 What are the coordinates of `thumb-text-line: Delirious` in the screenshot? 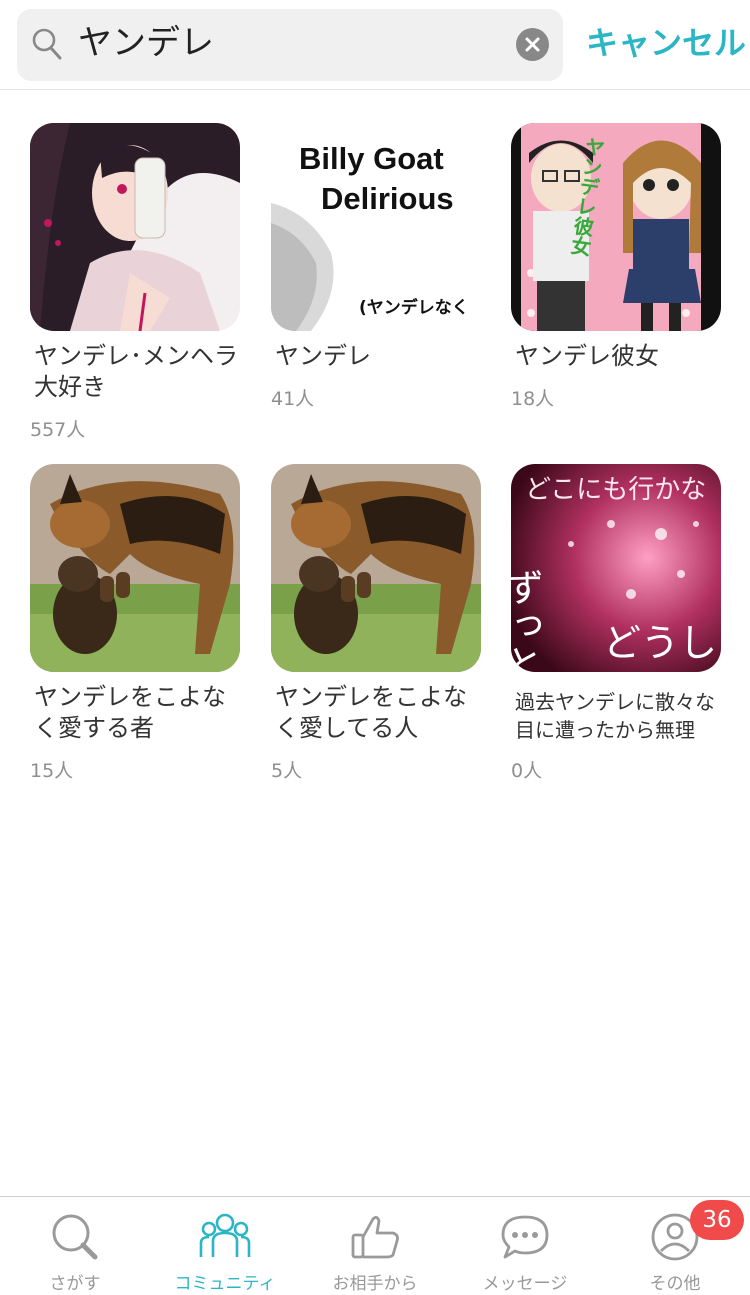 It's located at (387, 198).